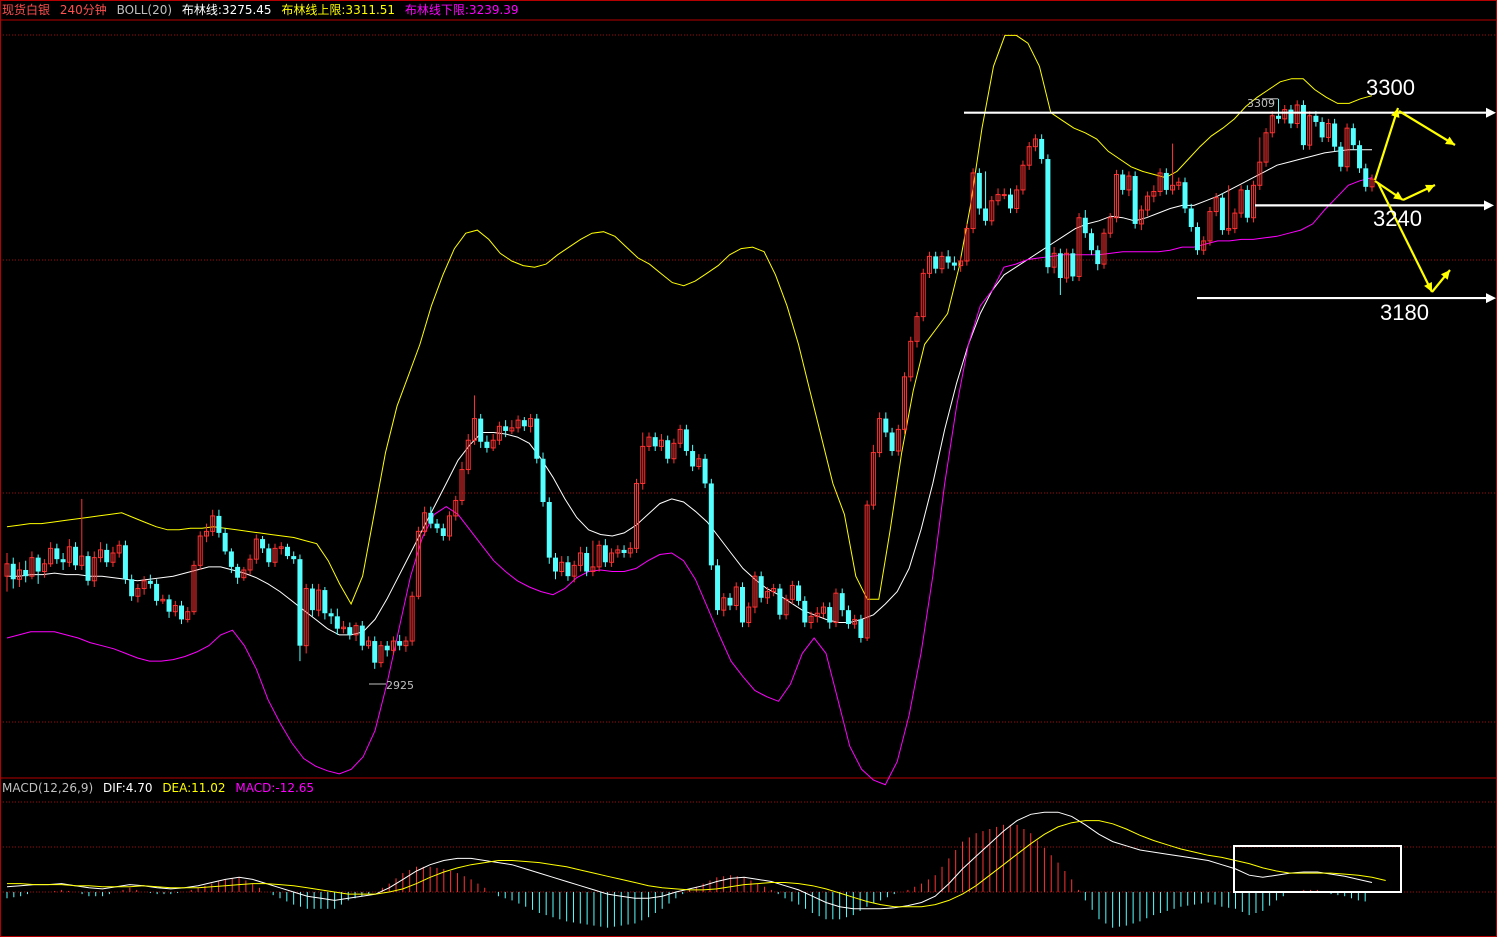  I want to click on low-marker-label: 2925, so click(400, 685).